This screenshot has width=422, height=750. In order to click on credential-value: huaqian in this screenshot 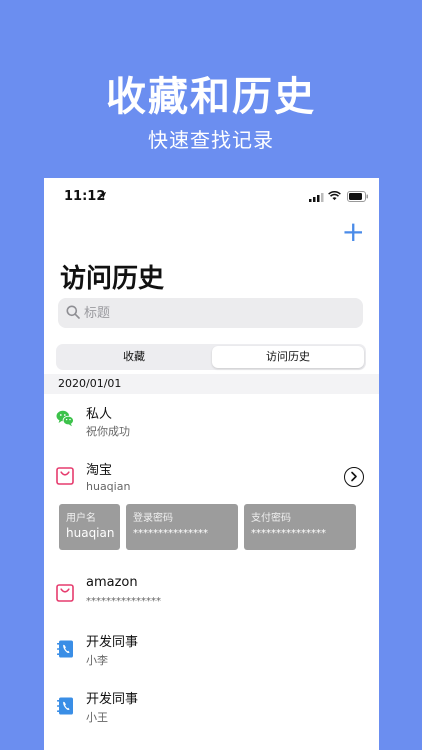, I will do `click(90, 533)`.